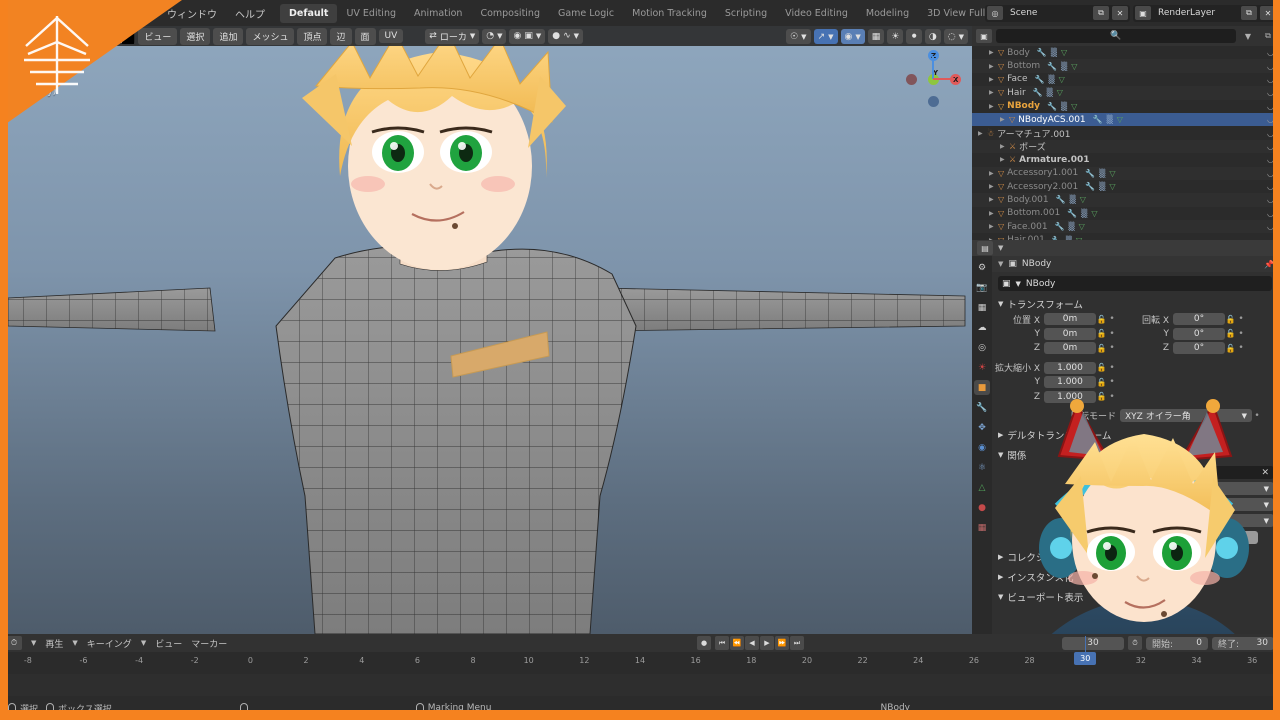  Describe the element at coordinates (956, 13) in the screenshot. I see `screen-tab-3d-view-full: 3D View Full` at that location.